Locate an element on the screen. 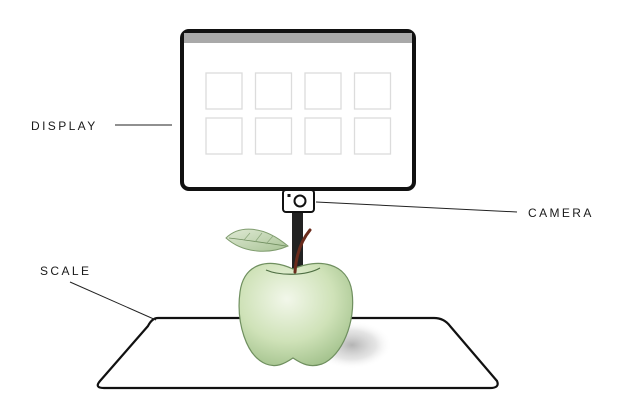 This screenshot has width=630, height=407. display-label: DISPLAY is located at coordinates (64, 126).